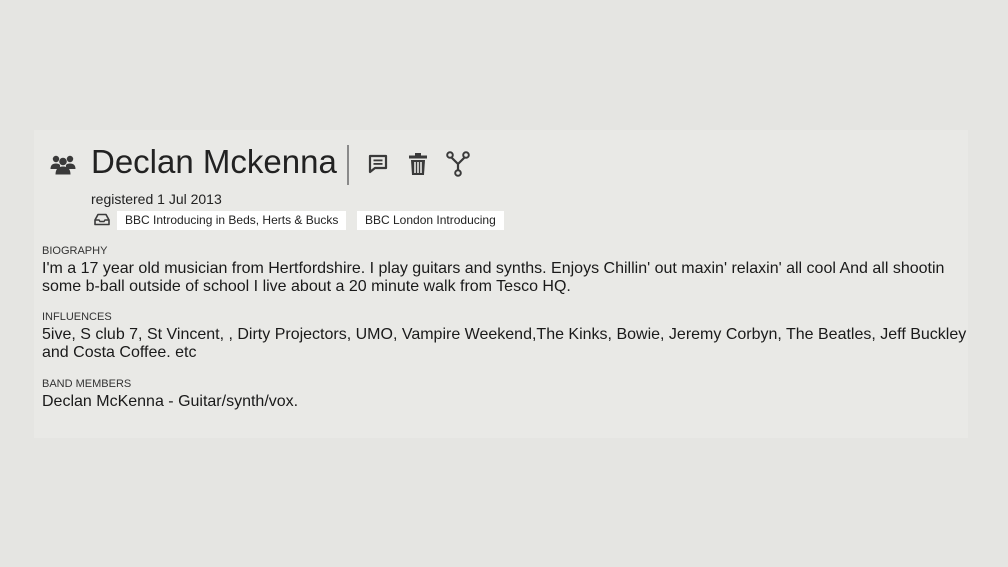 This screenshot has width=1008, height=567. I want to click on band-members-text: Declan McKenna - Guitar/synth/vox., so click(170, 401).